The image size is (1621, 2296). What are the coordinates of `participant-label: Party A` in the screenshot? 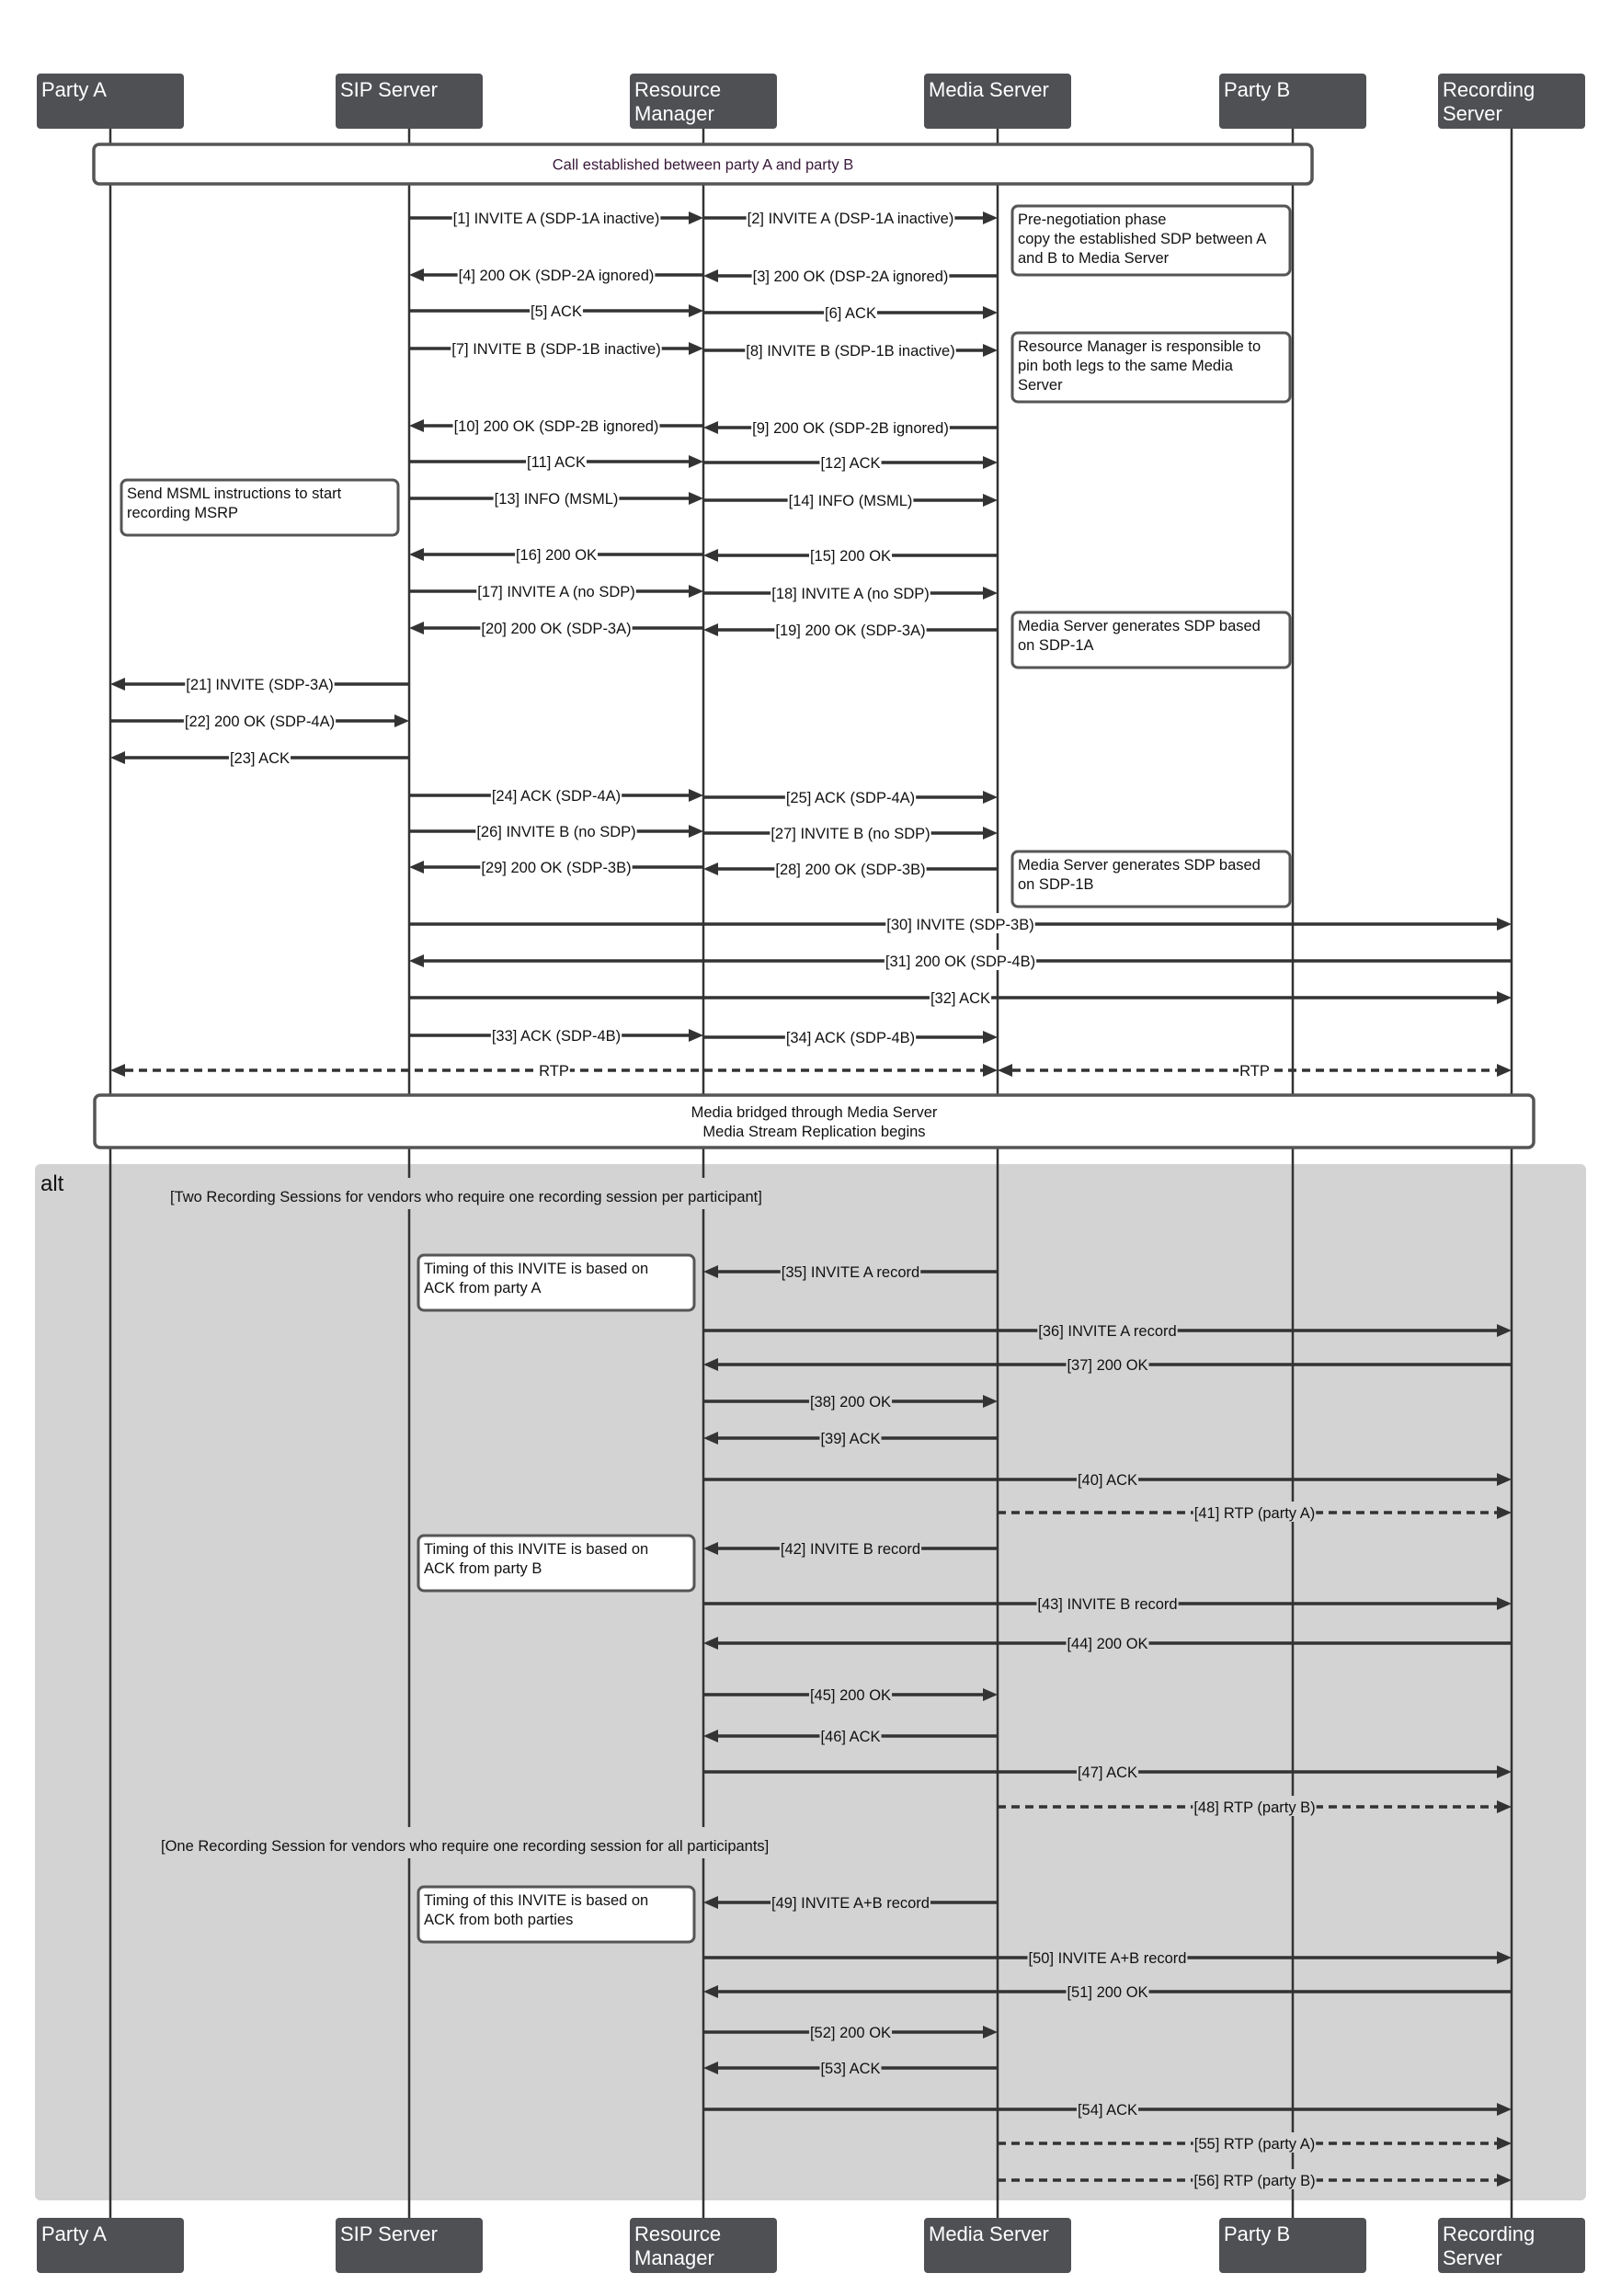 It's located at (74, 89).